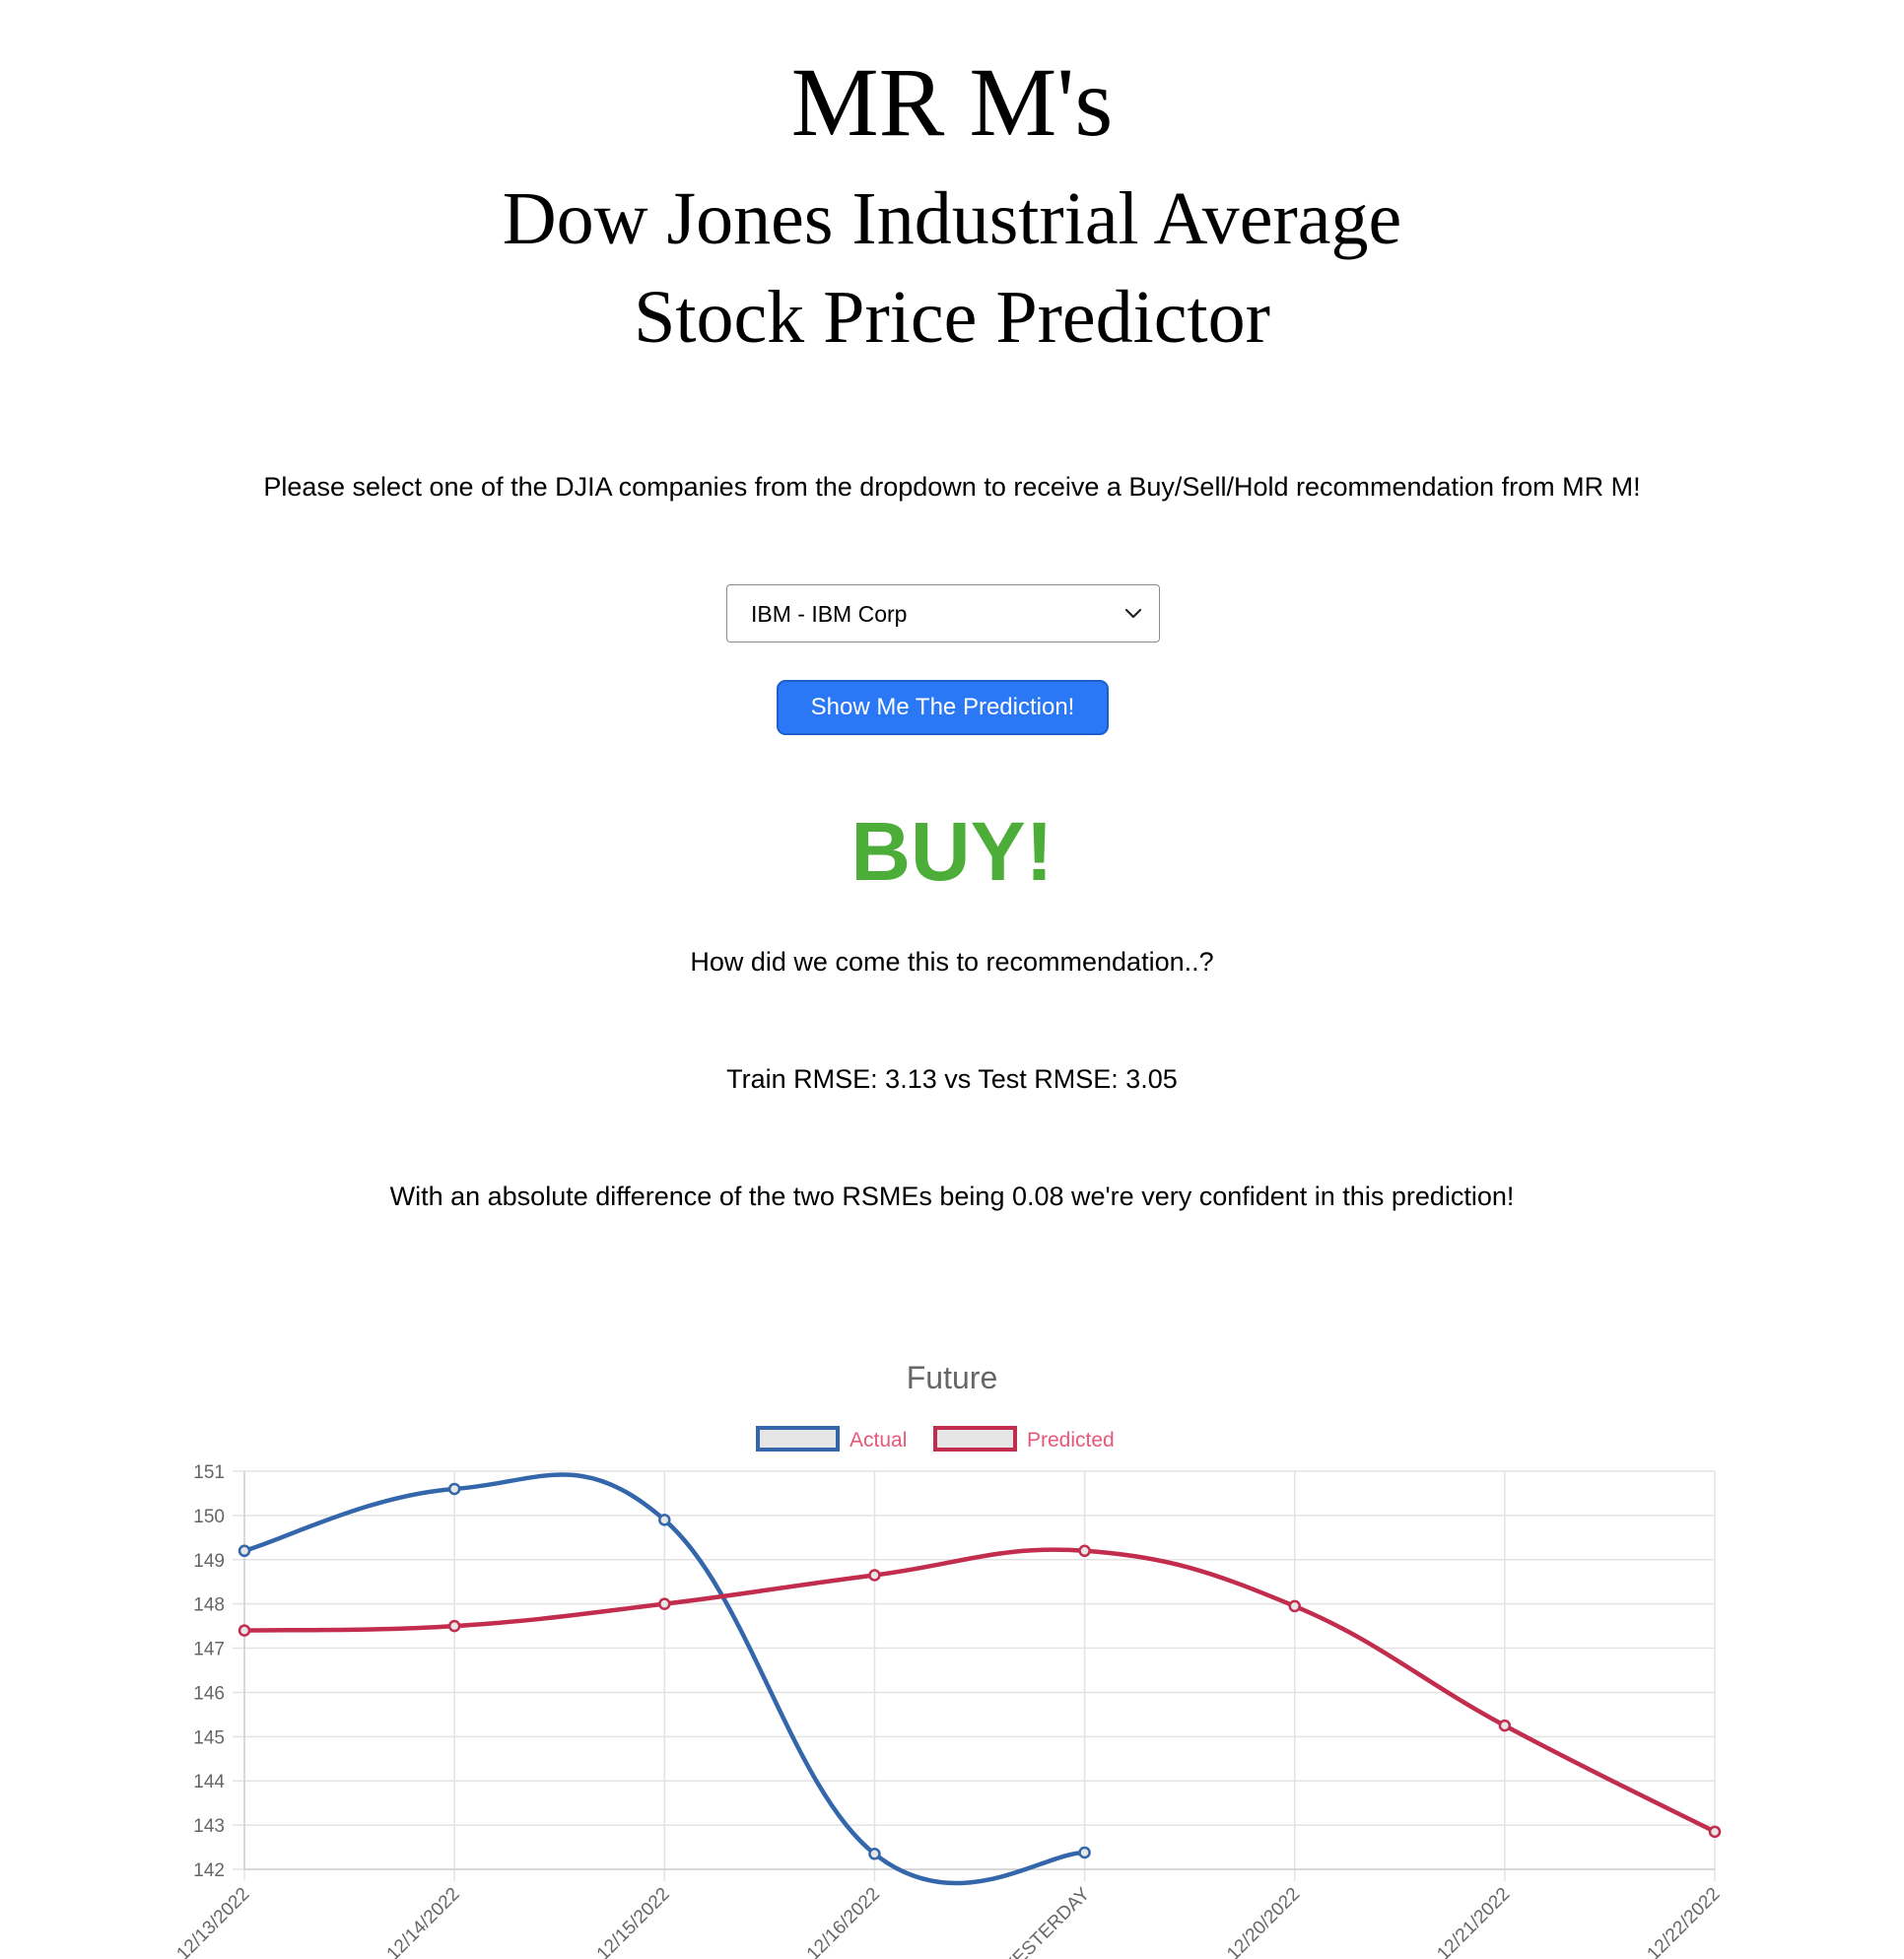  Describe the element at coordinates (975, 1439) in the screenshot. I see `legend-swatch-predicted` at that location.